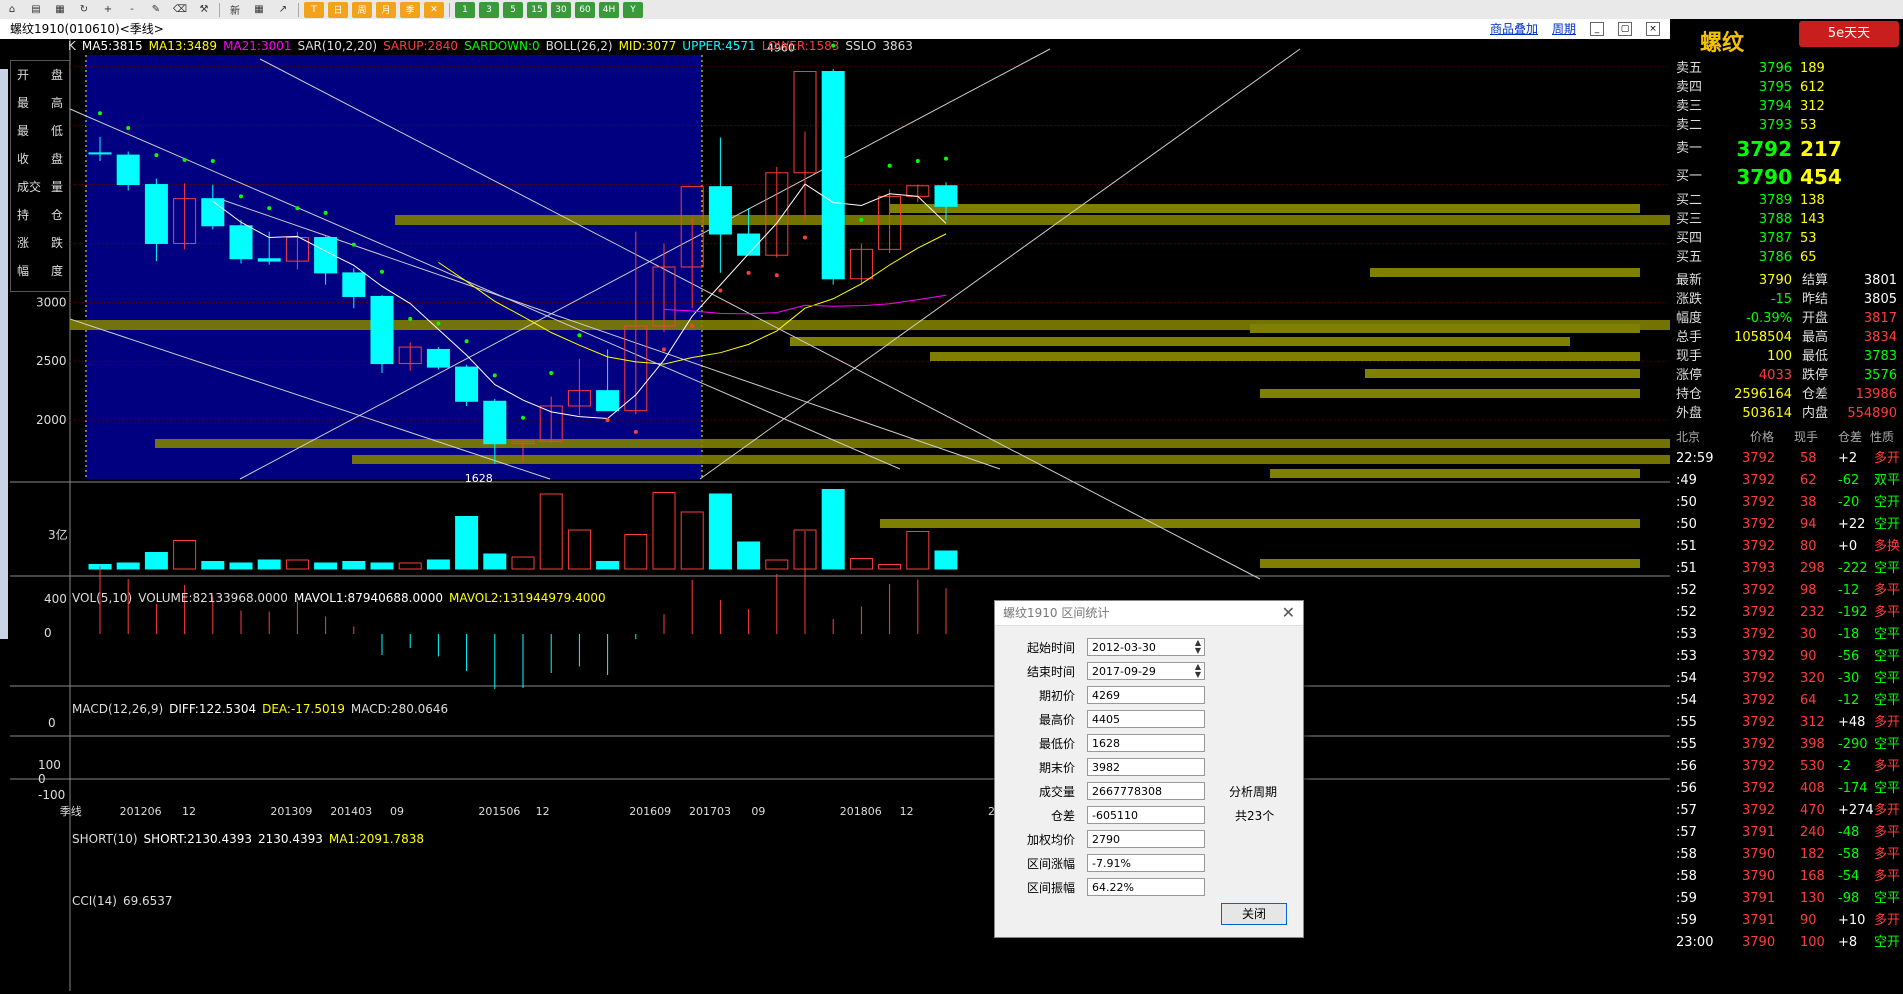 The height and width of the screenshot is (994, 1903). What do you see at coordinates (51, 420) in the screenshot?
I see `price-axis-label: 2000` at bounding box center [51, 420].